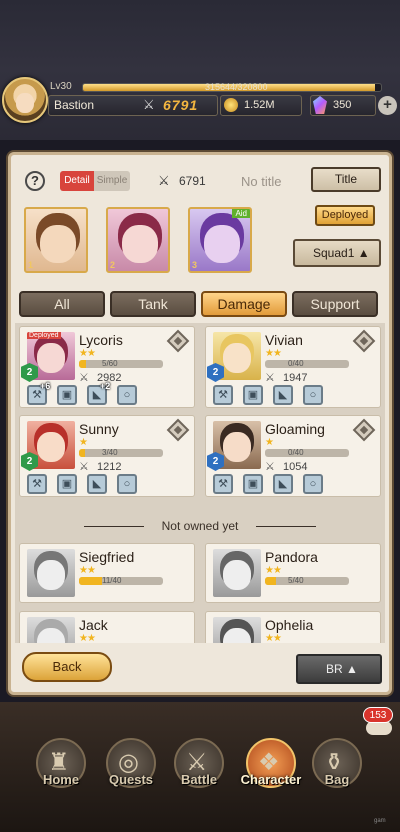 The width and height of the screenshot is (400, 832). Describe the element at coordinates (112, 181) in the screenshot. I see `toggle-simple: Simple` at that location.